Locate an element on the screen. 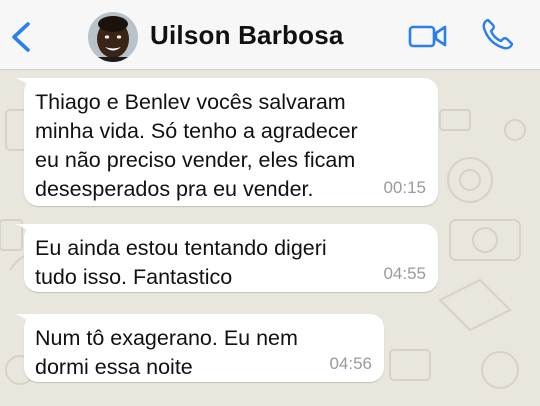  phone-icon is located at coordinates (498, 34).